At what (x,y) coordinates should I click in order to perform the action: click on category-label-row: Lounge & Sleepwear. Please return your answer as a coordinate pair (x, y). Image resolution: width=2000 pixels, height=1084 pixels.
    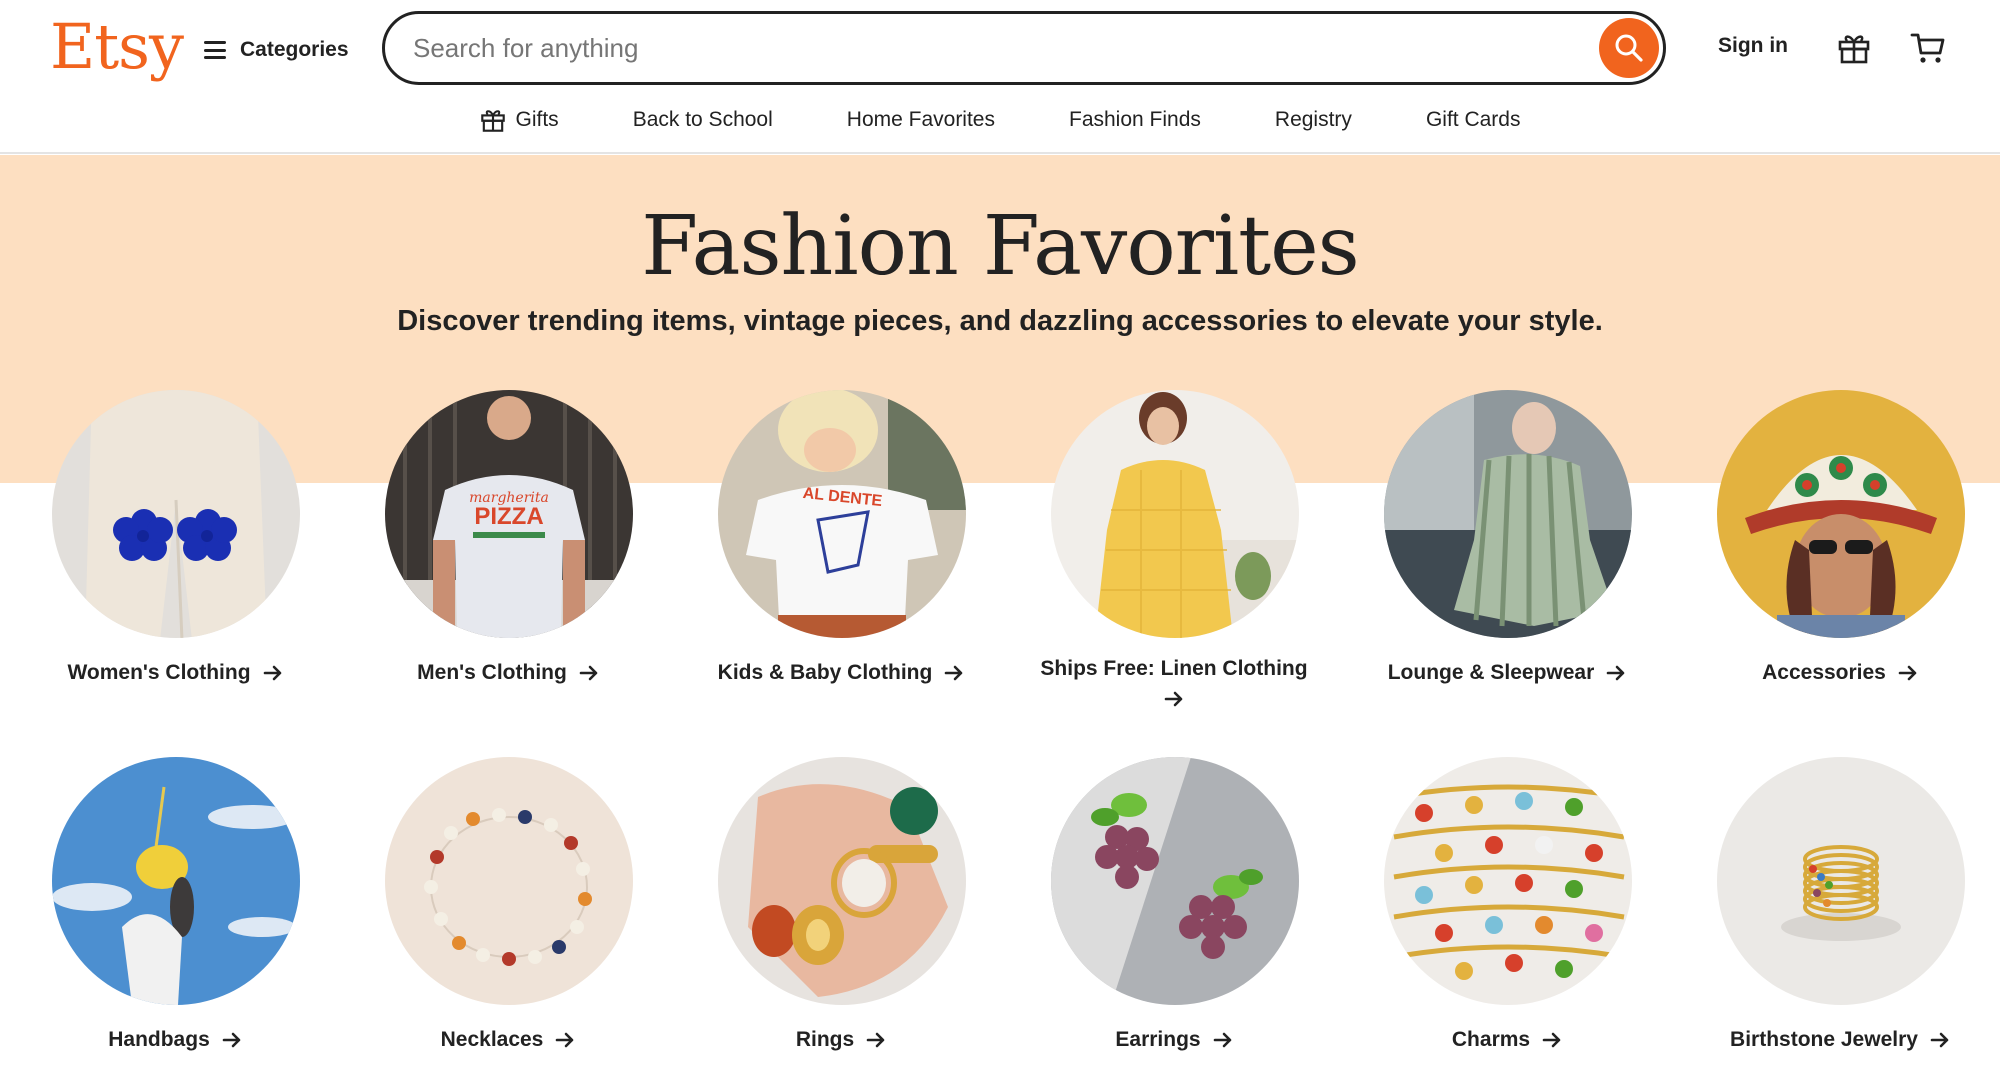
    Looking at the image, I should click on (1507, 673).